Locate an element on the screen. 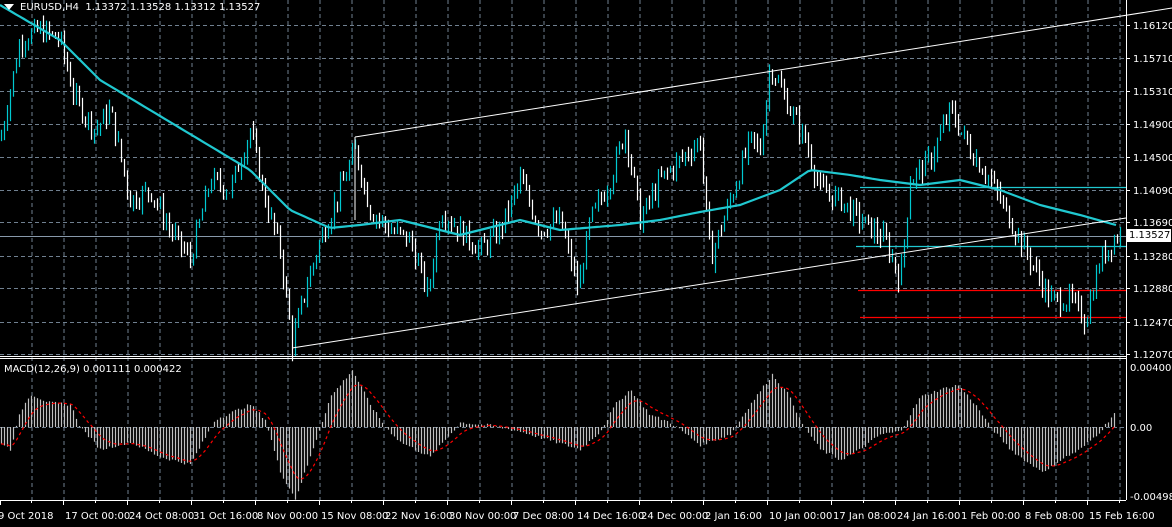 The width and height of the screenshot is (1172, 527). dropdown-arrow-icon is located at coordinates (9, 7).